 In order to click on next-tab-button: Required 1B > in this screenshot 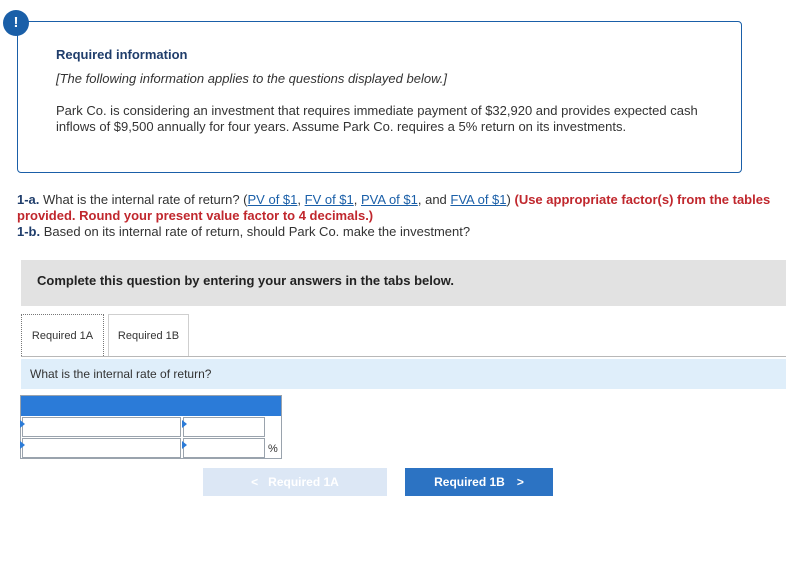, I will do `click(479, 482)`.